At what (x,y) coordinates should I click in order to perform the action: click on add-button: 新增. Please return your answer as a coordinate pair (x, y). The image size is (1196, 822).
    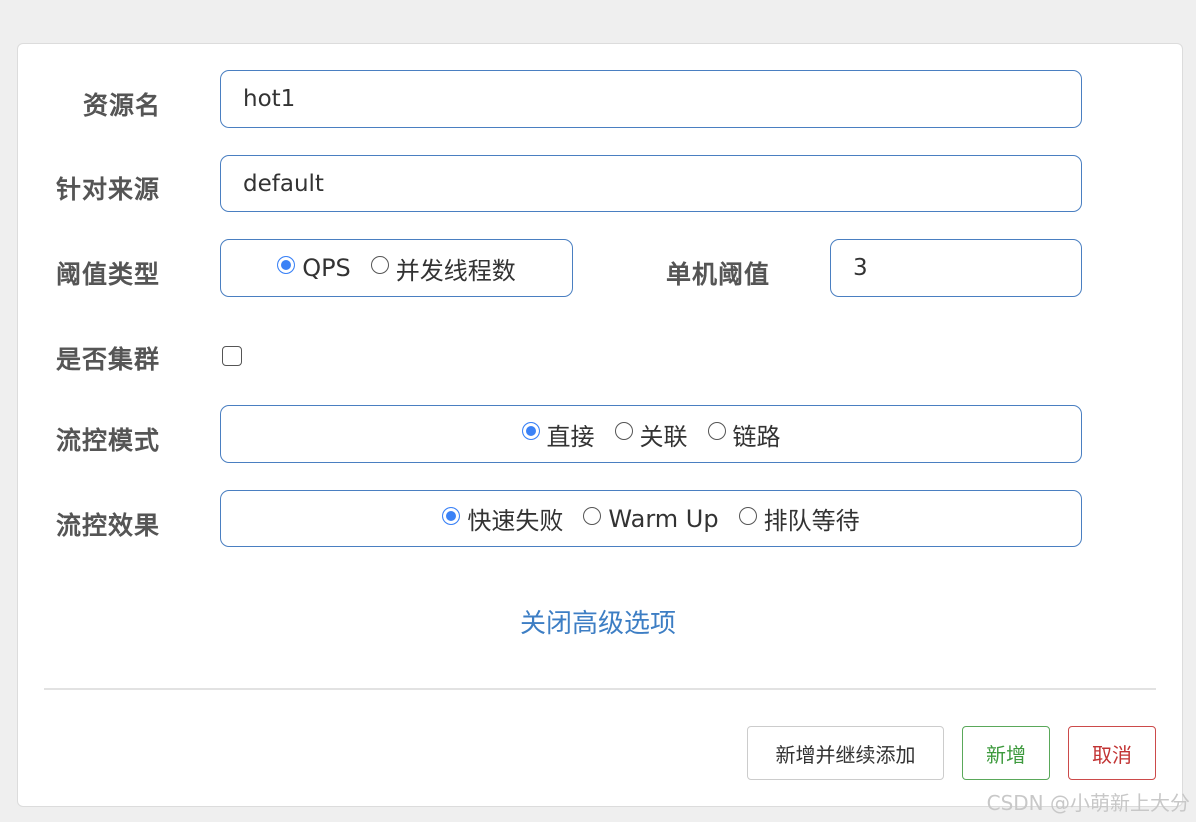
    Looking at the image, I should click on (1006, 753).